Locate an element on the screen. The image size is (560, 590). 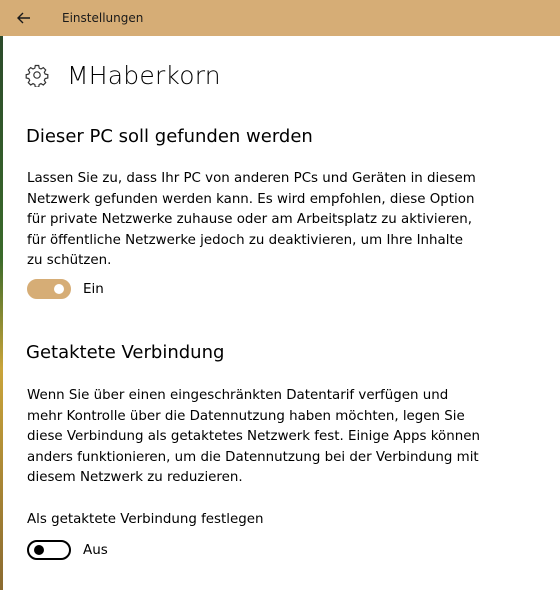
metered-setting-label: Als getaktete Verbindung festlegen is located at coordinates (145, 519).